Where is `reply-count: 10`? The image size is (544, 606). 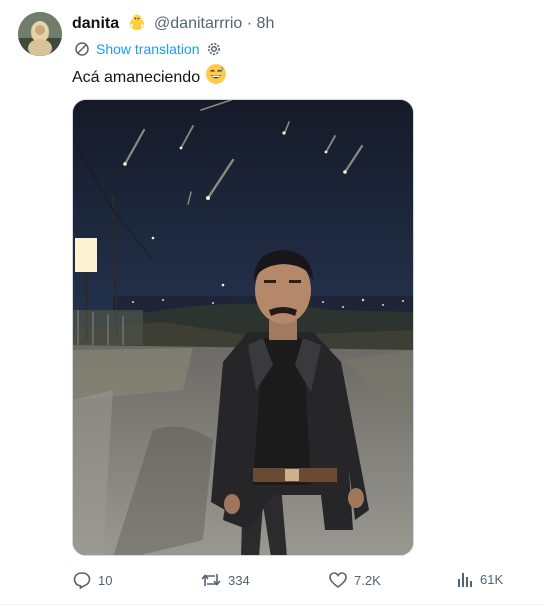 reply-count: 10 is located at coordinates (105, 580).